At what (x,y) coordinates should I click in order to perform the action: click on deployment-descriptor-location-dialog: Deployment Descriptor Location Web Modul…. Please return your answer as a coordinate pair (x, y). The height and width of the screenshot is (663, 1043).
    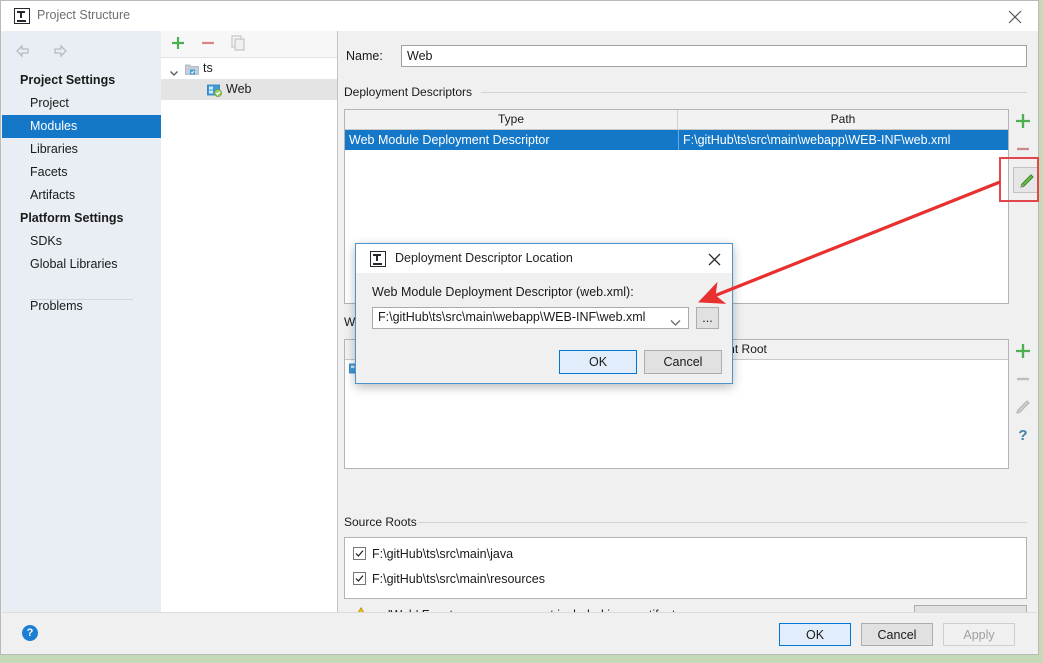
    Looking at the image, I should click on (544, 313).